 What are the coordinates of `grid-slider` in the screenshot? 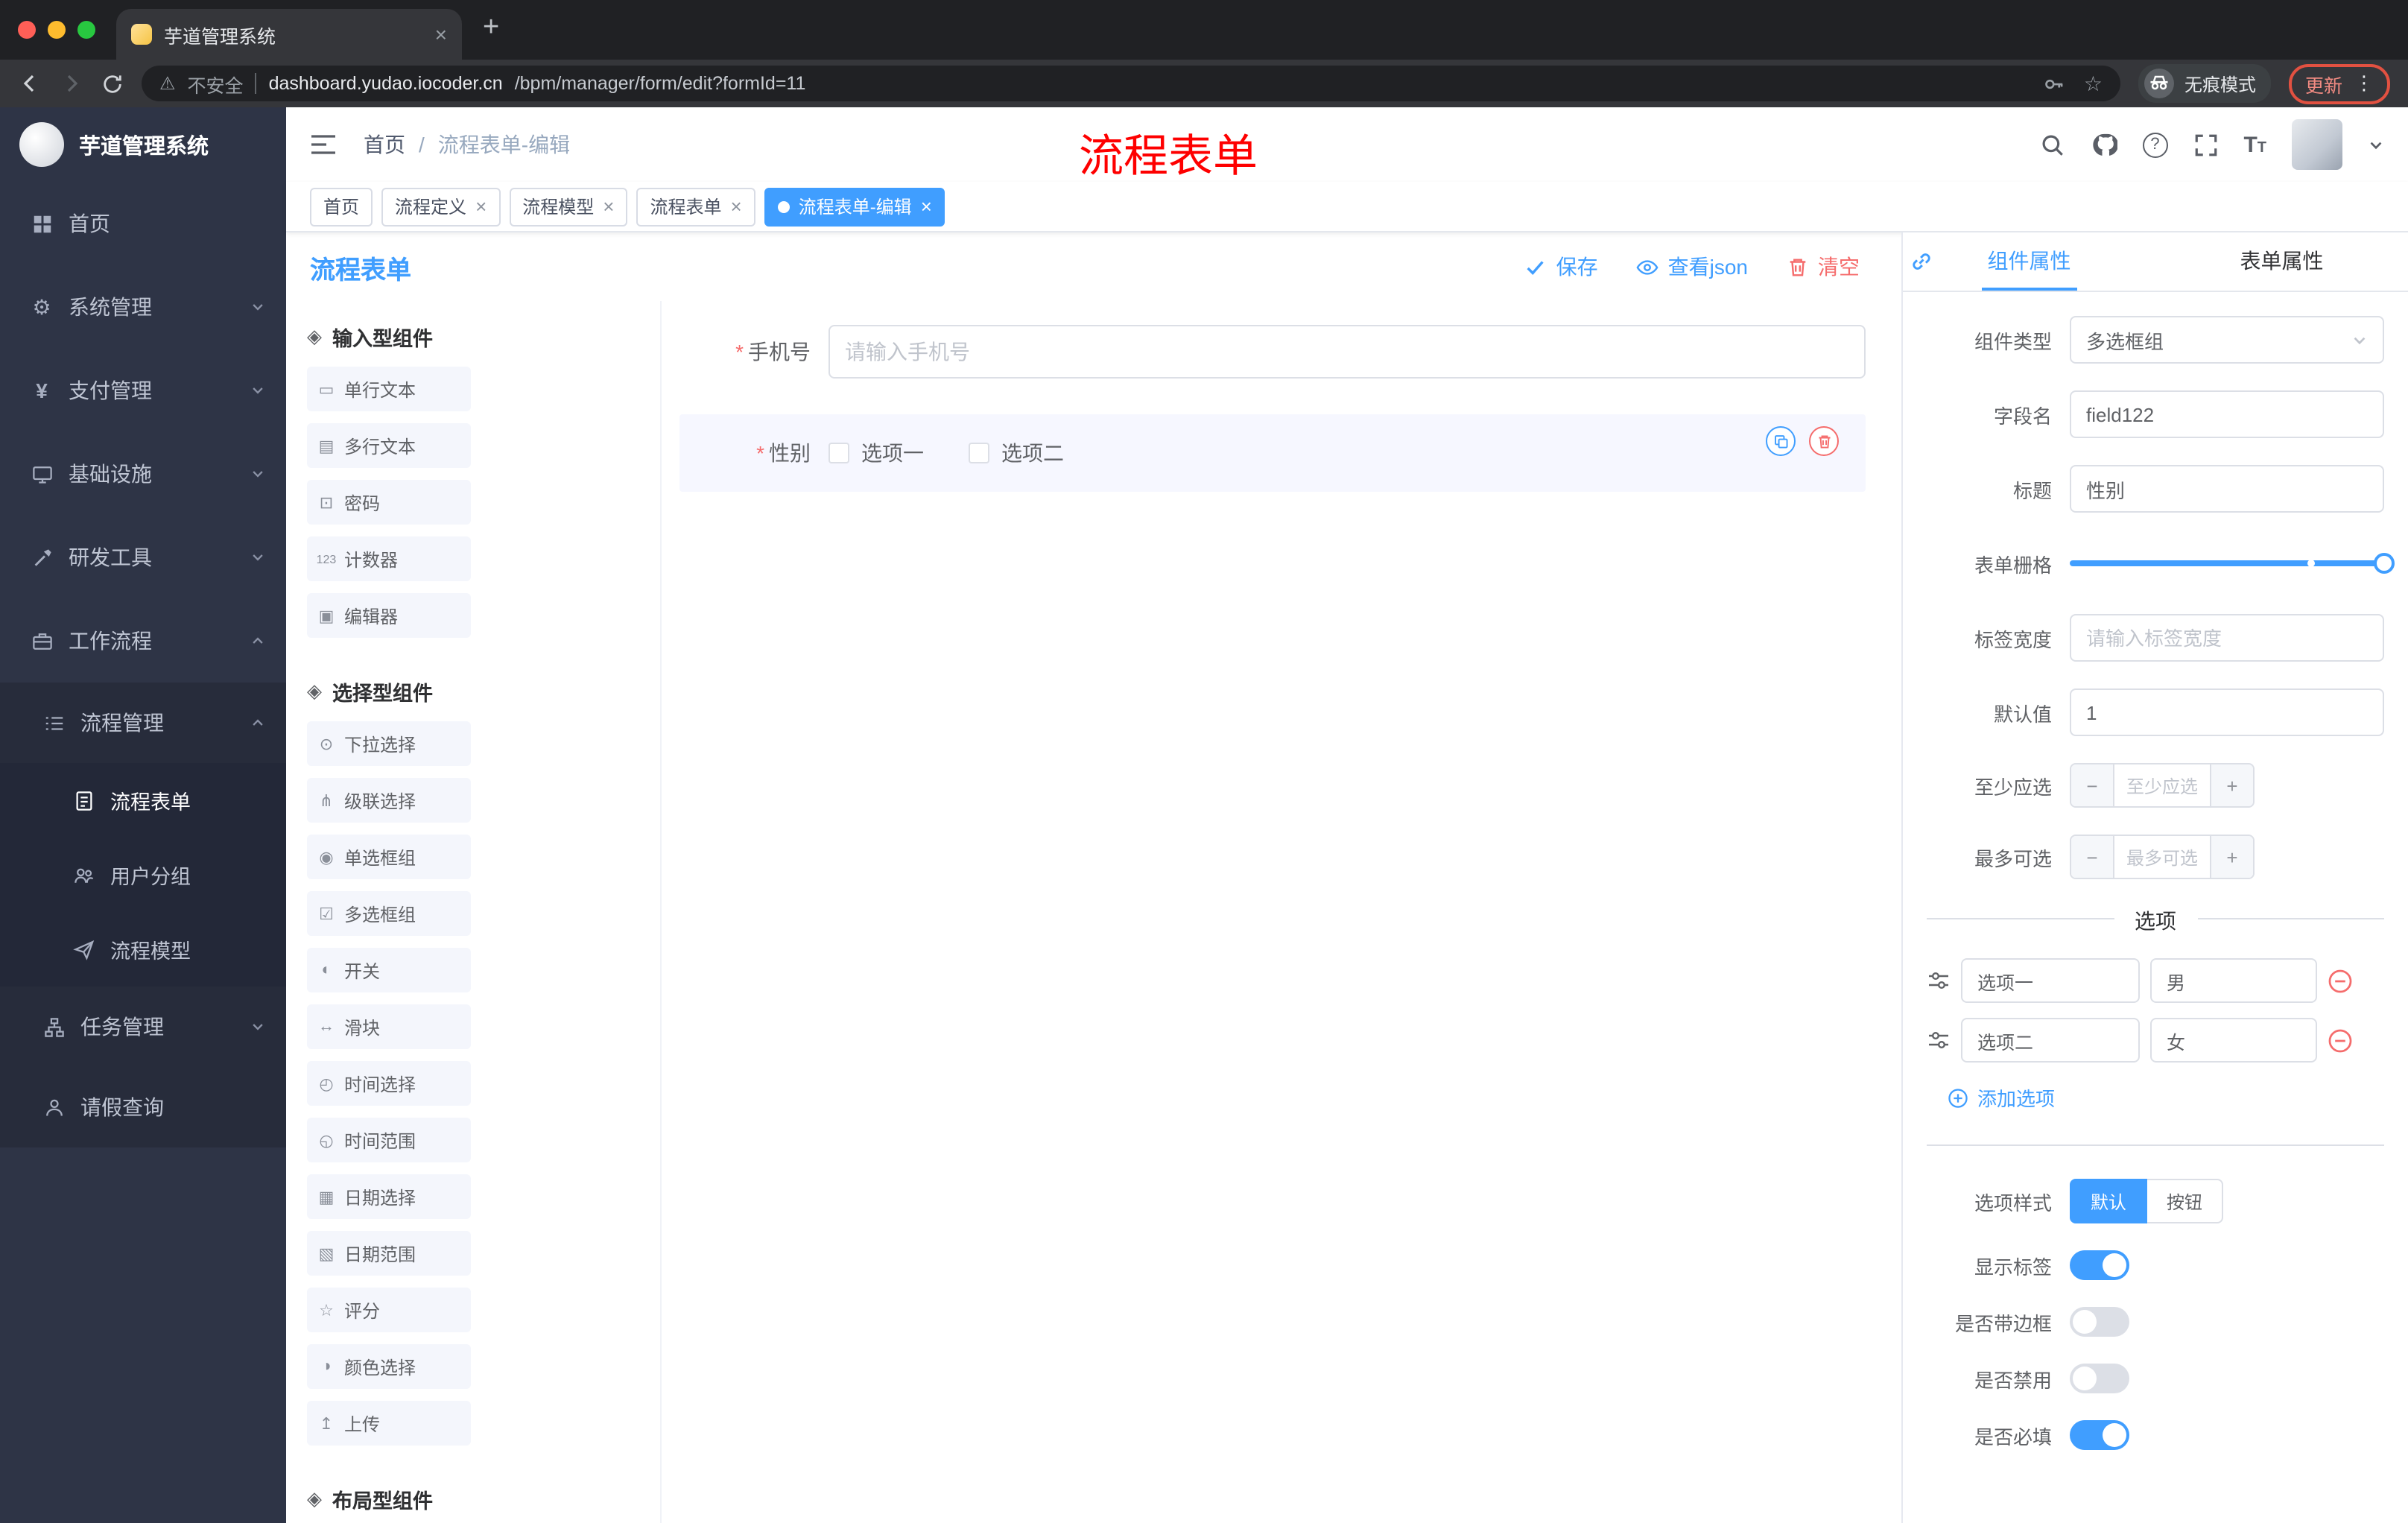 It's located at (2232, 563).